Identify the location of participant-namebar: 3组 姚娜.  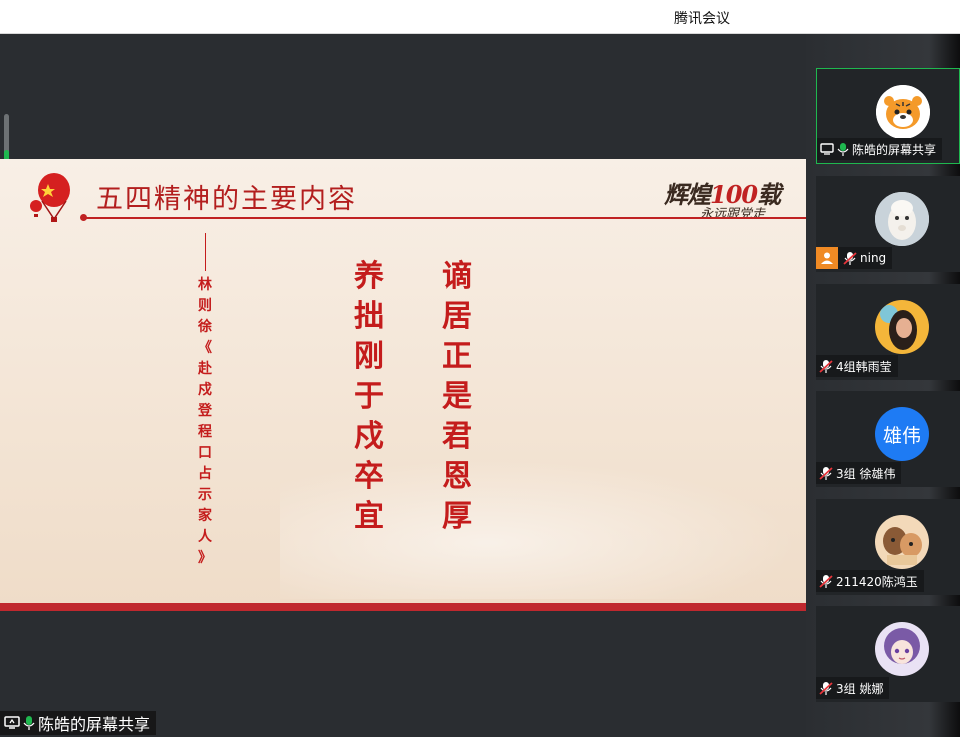
(853, 688).